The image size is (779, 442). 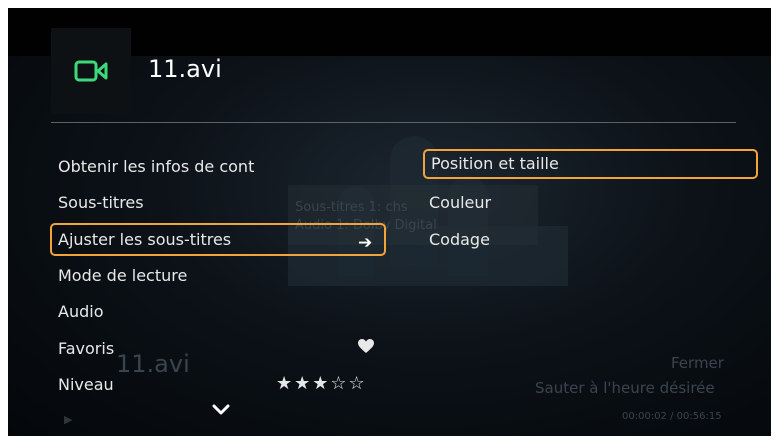 I want to click on menu-item-label: Niveau, so click(x=86, y=384).